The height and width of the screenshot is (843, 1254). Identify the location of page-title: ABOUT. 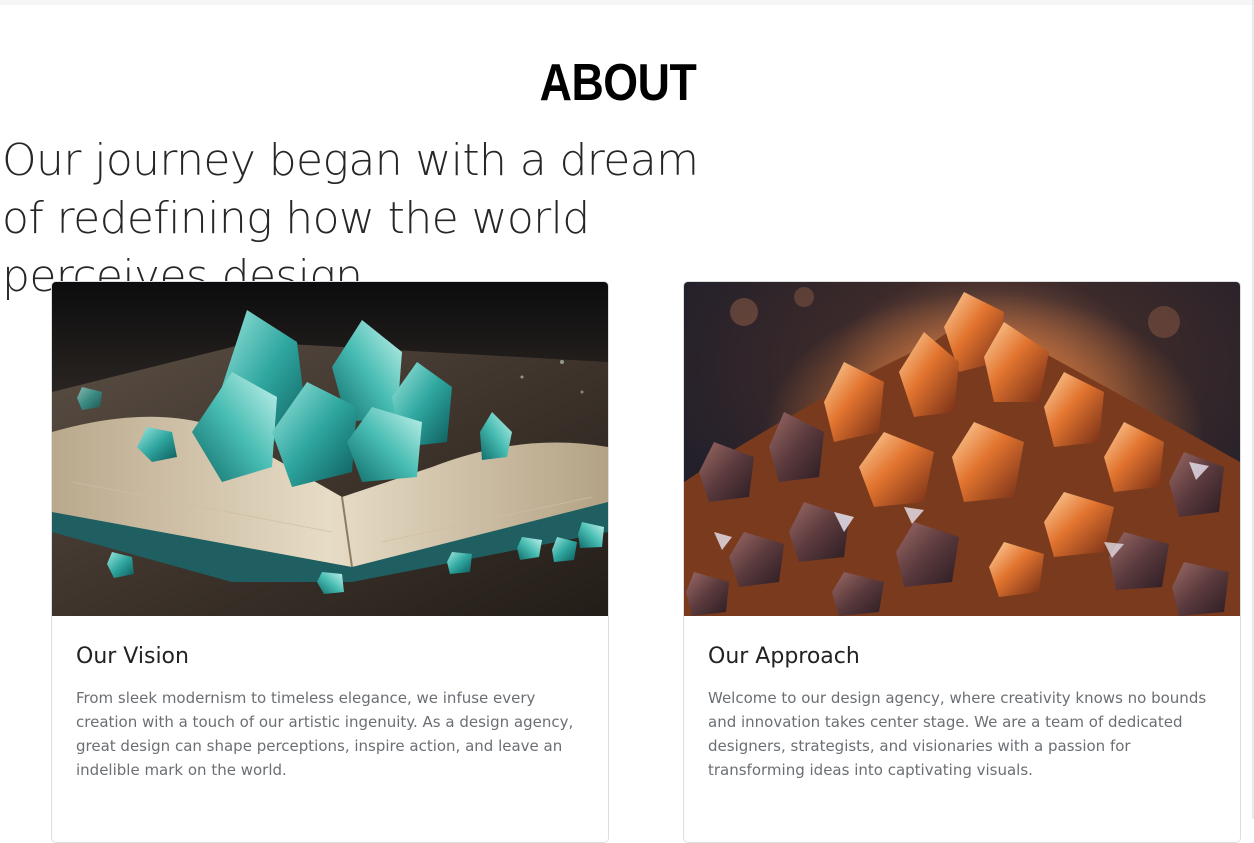
(618, 82).